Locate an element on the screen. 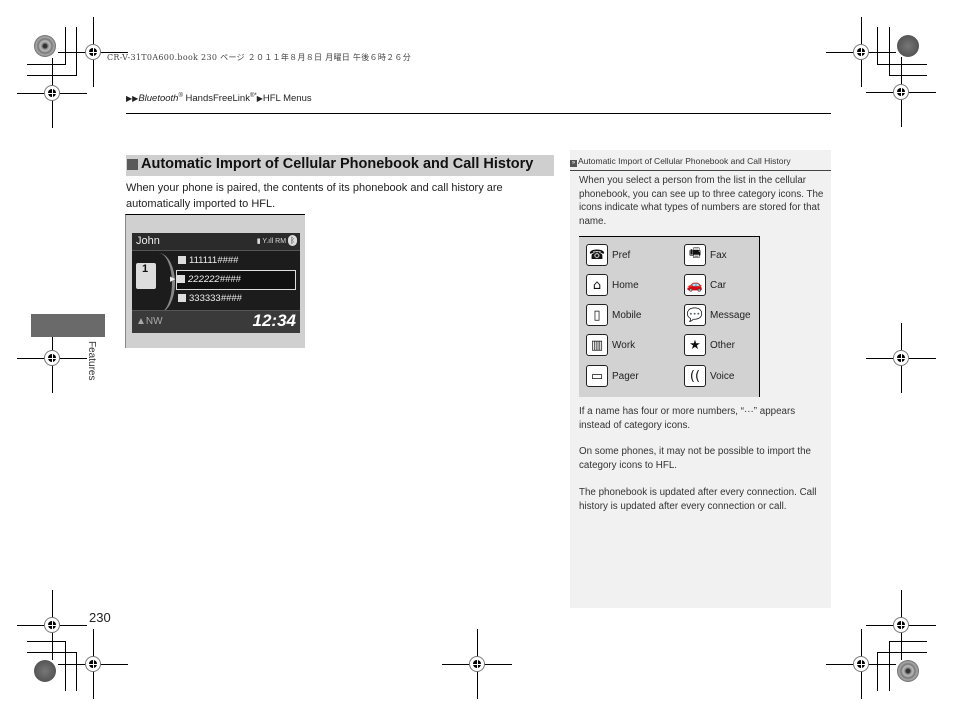 The image size is (954, 718). reference-icon: » is located at coordinates (573, 163).